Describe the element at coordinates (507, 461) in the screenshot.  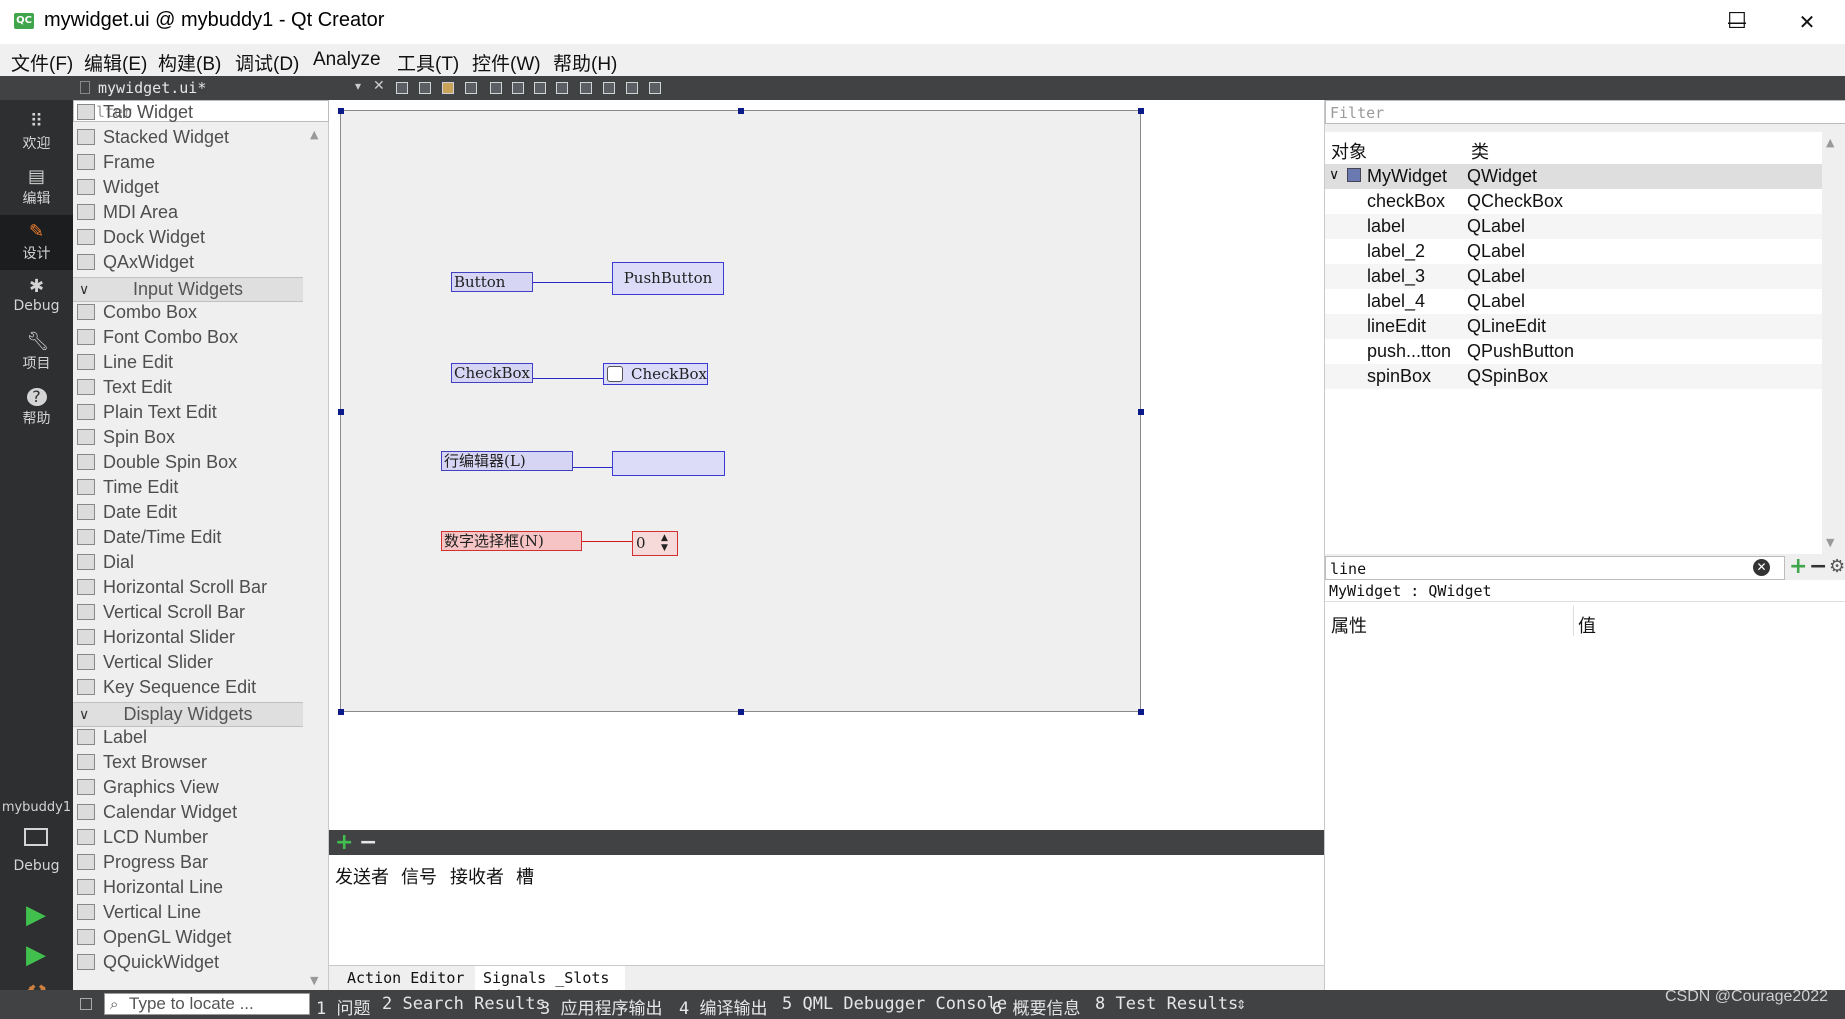
I see `label-lineedit: 行编辑器(L)` at that location.